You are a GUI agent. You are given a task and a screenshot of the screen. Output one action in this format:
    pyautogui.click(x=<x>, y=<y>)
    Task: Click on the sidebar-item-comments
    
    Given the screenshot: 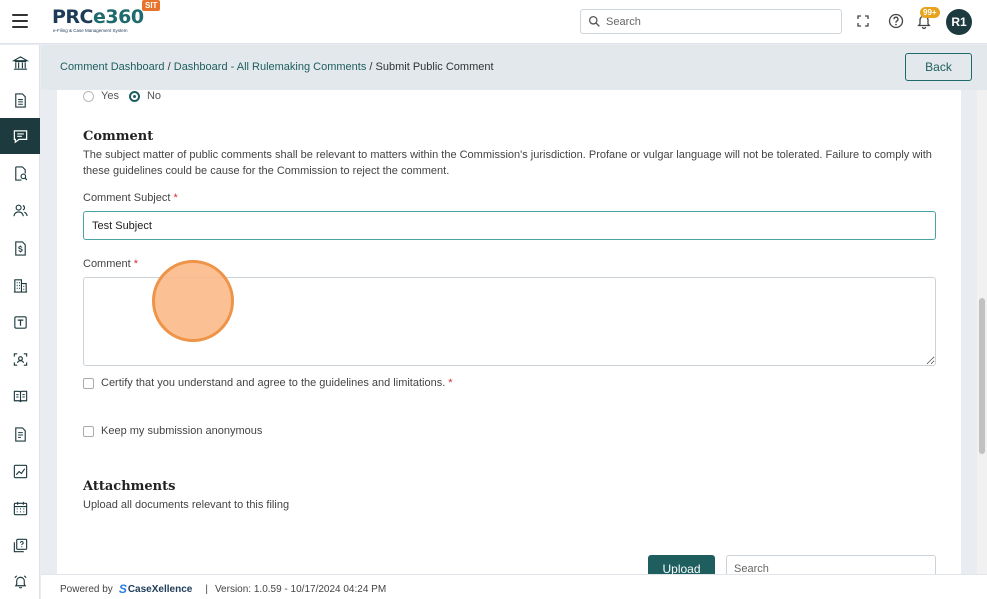 What is the action you would take?
    pyautogui.click(x=20, y=136)
    